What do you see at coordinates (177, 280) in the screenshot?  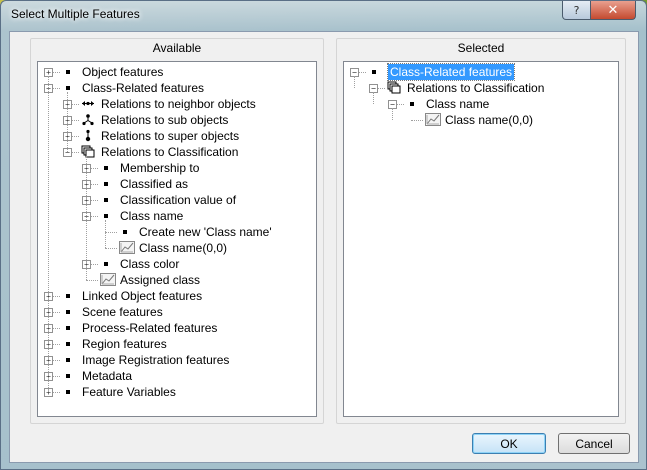 I see `tree-item: Assigned class` at bounding box center [177, 280].